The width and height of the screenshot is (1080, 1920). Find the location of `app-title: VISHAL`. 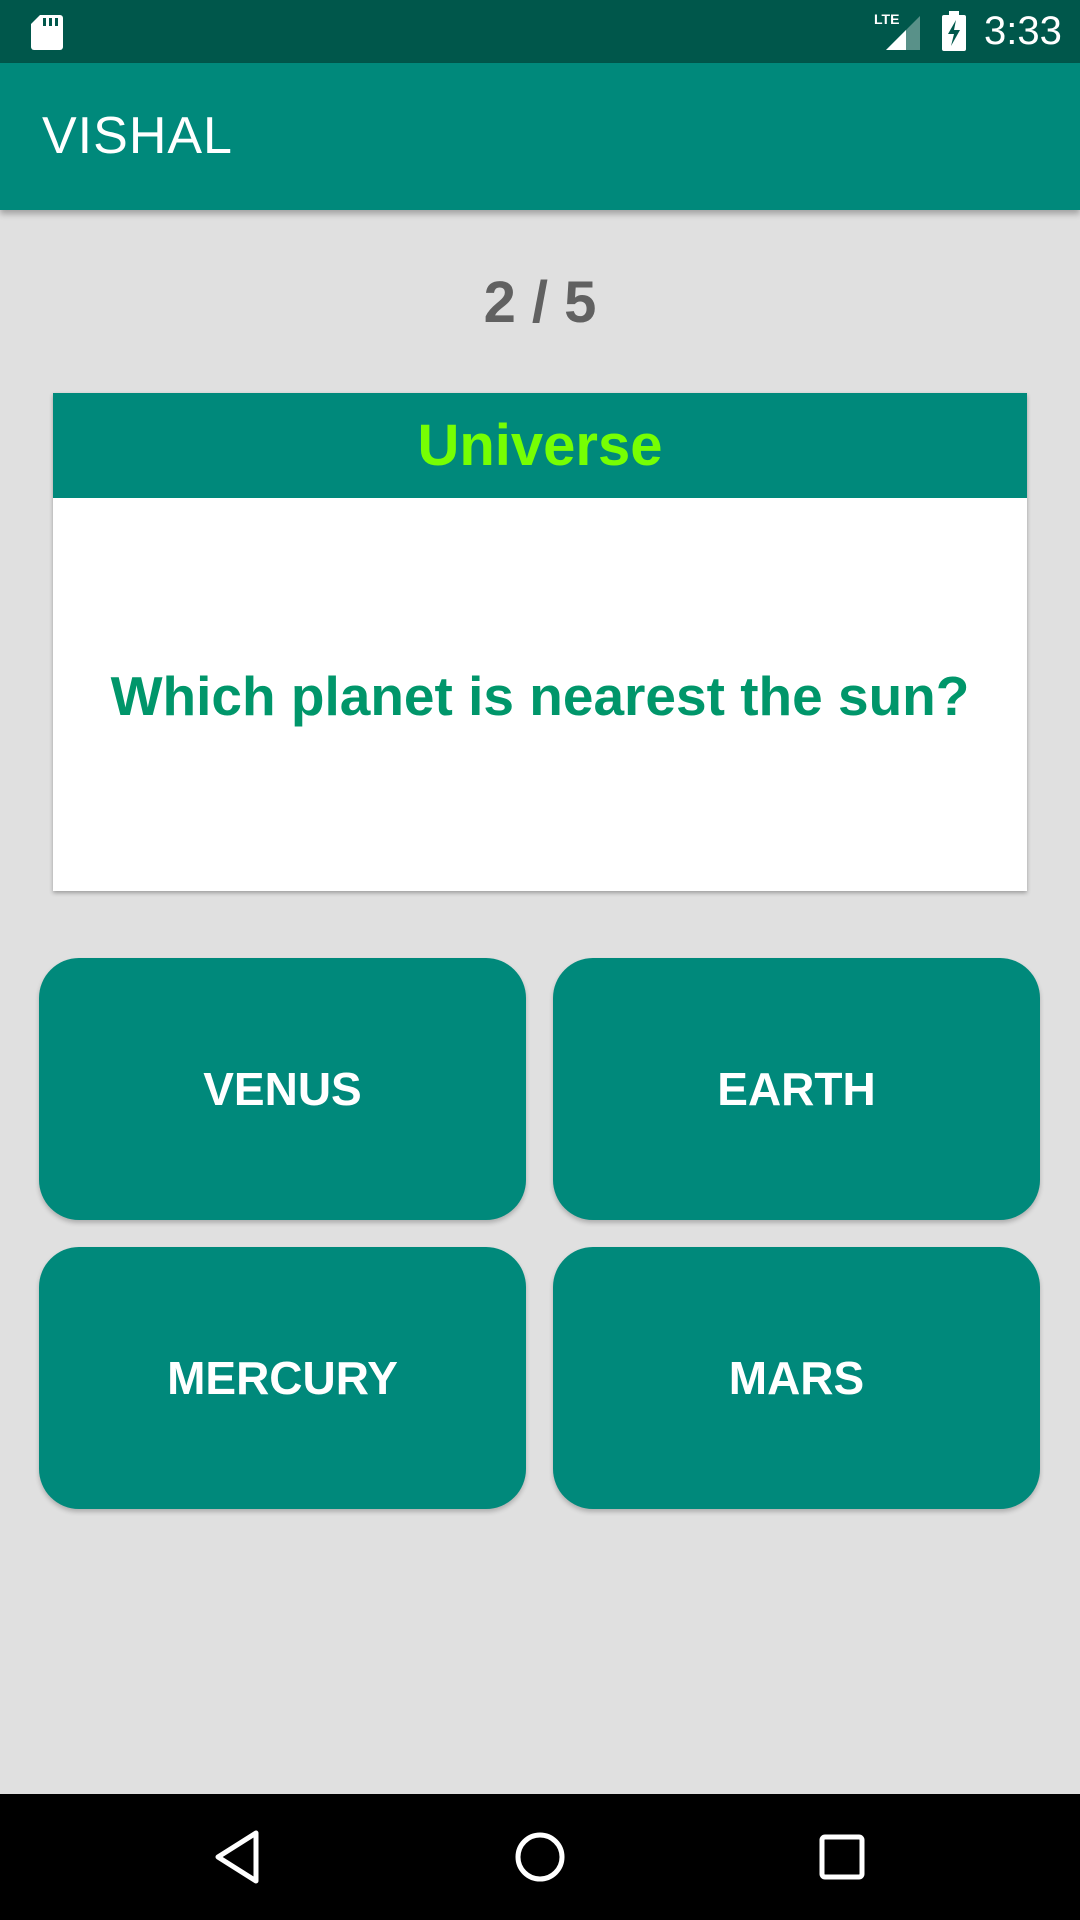

app-title: VISHAL is located at coordinates (137, 136).